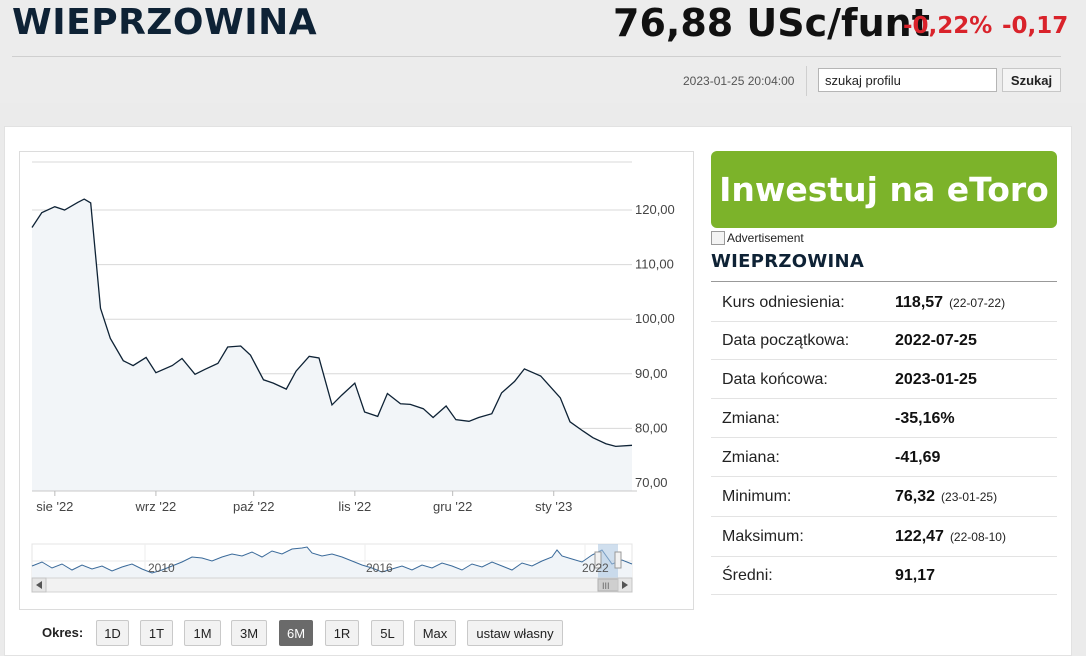  I want to click on stats-row: Średni: 91,17, so click(884, 576).